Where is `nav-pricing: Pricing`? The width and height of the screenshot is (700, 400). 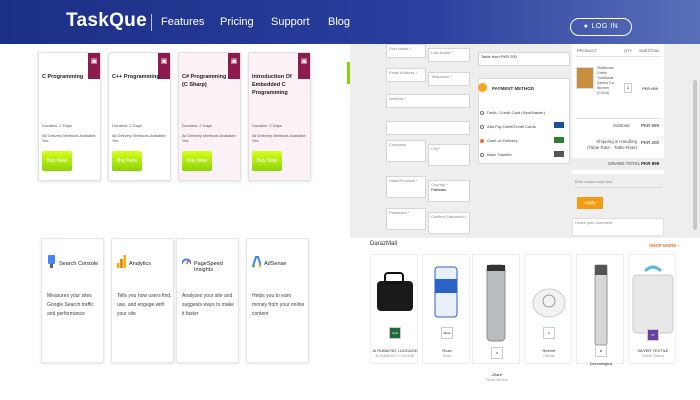
nav-pricing: Pricing is located at coordinates (237, 22).